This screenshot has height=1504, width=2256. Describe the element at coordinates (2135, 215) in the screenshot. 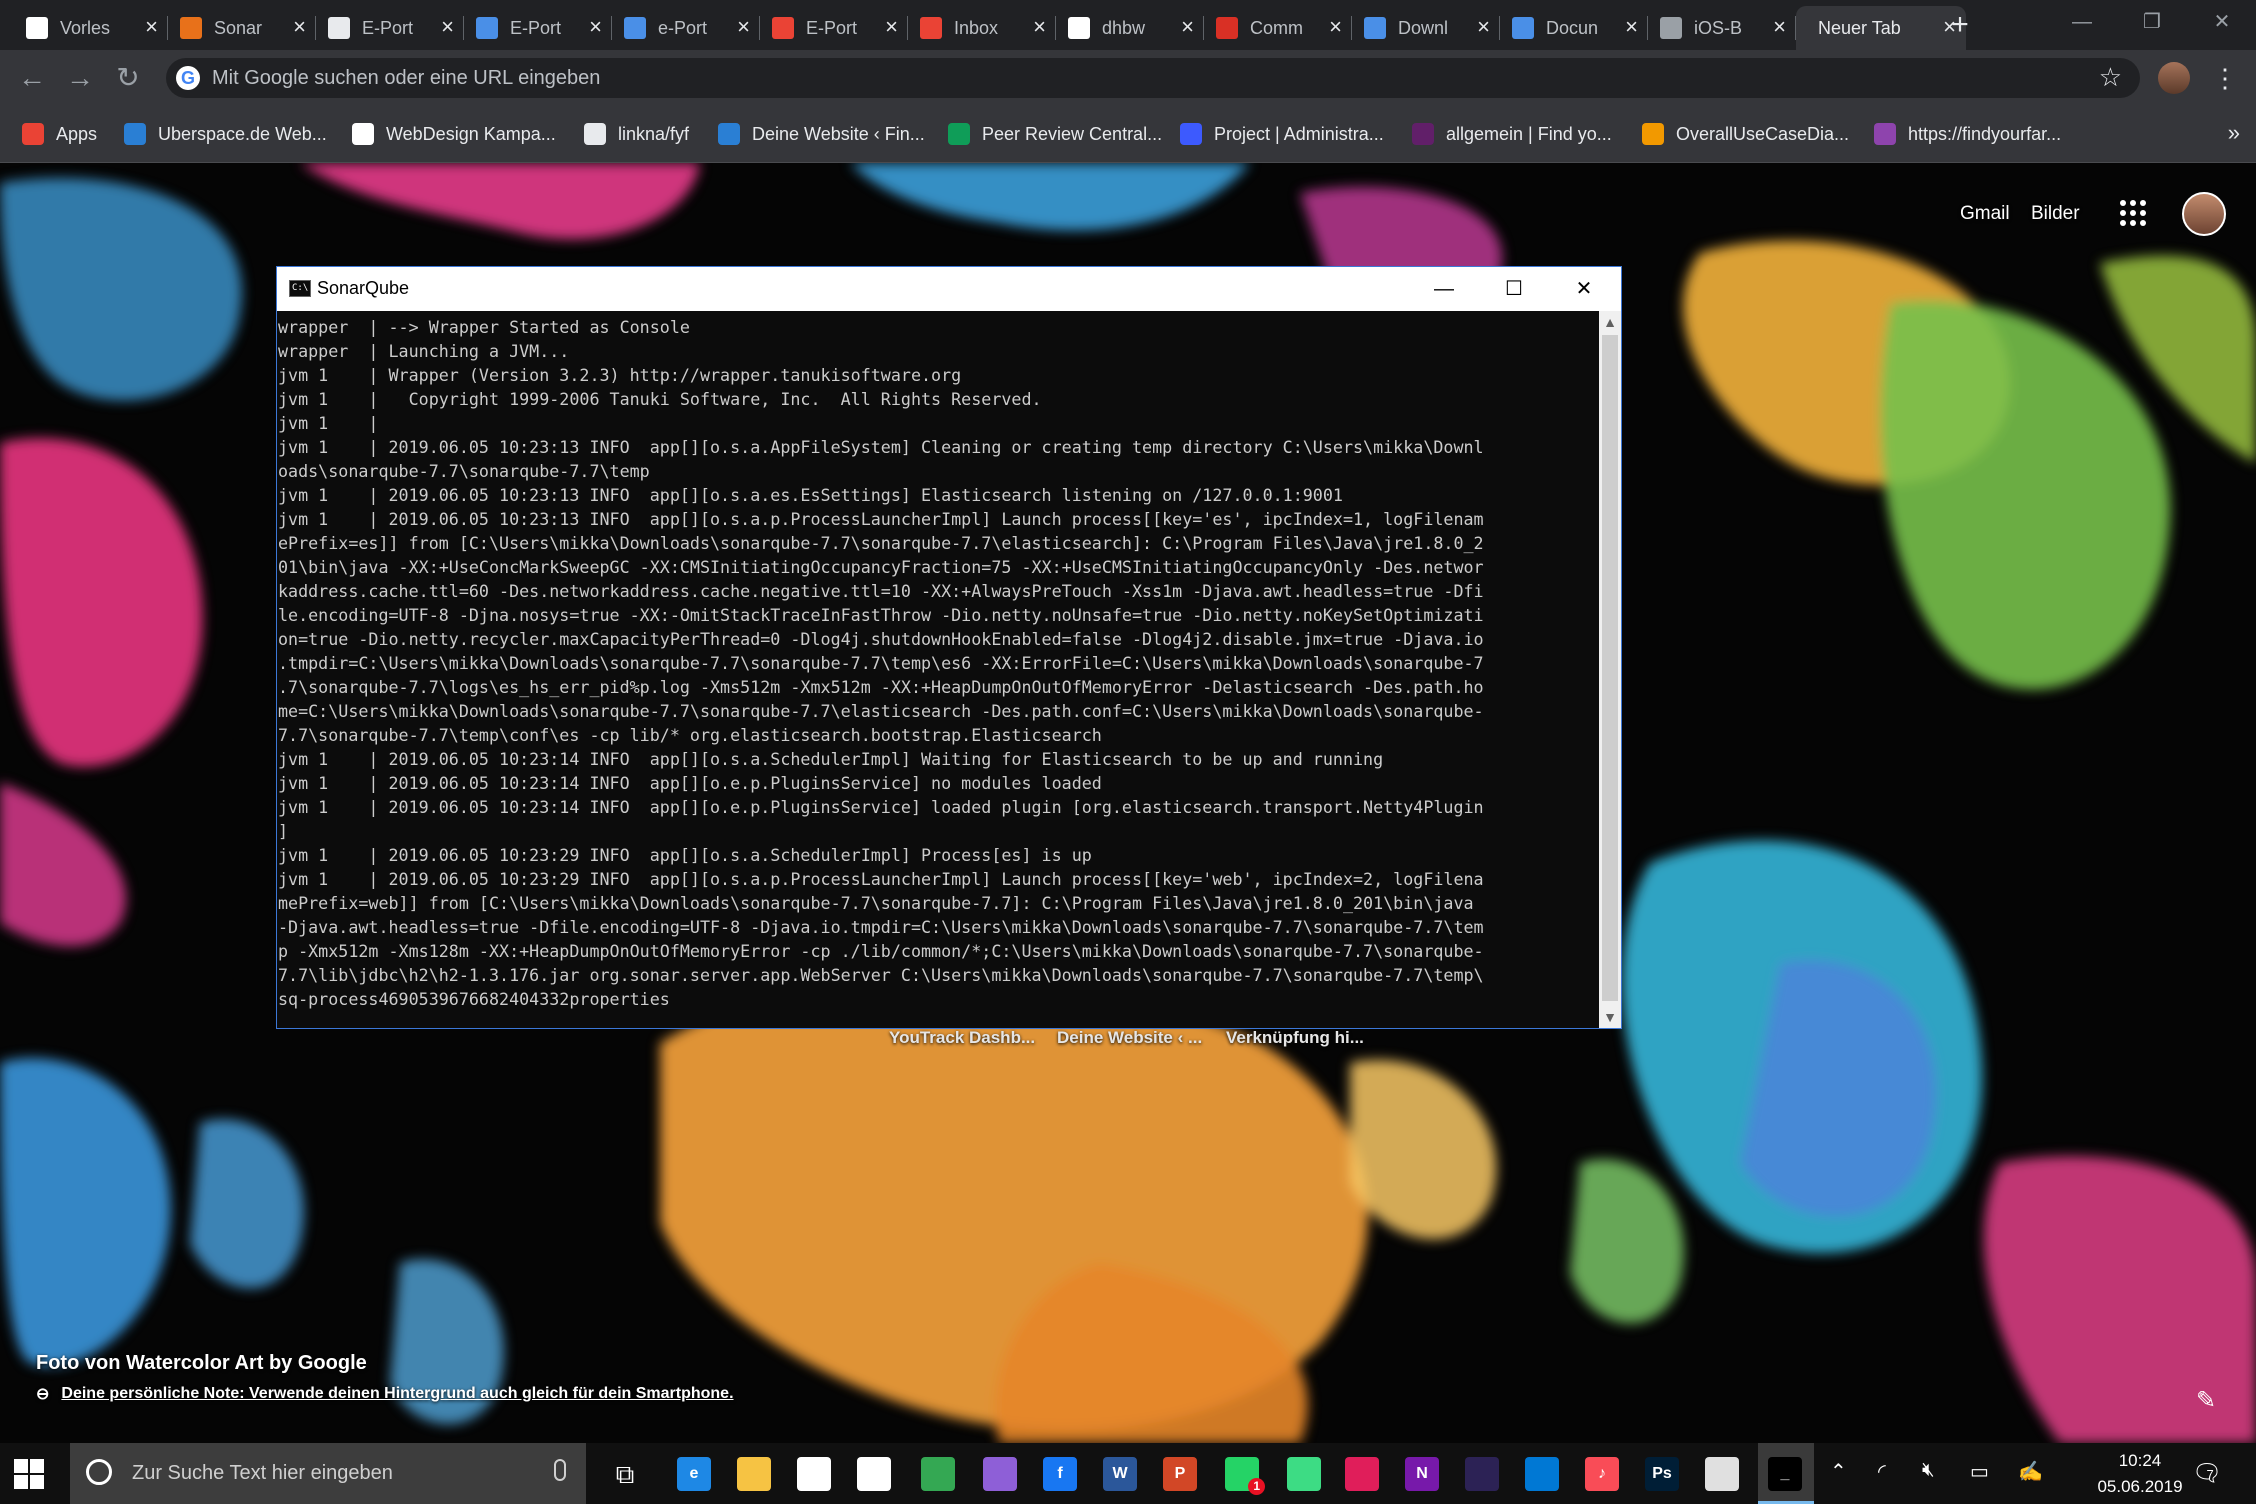

I see `google-apps-icon` at that location.